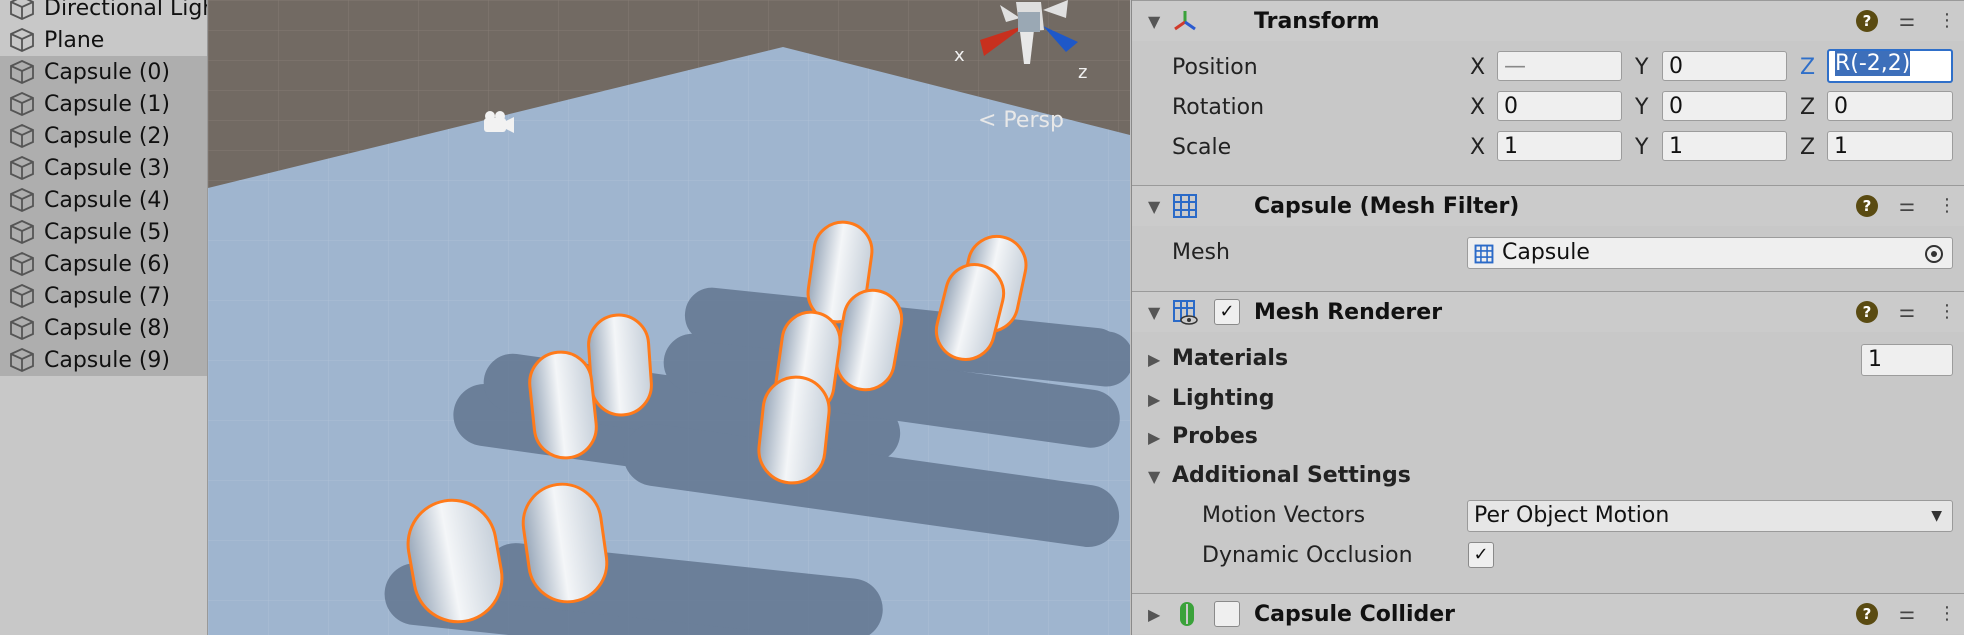 The width and height of the screenshot is (1964, 635). What do you see at coordinates (1641, 107) in the screenshot?
I see `rotation-y-axis: Y` at bounding box center [1641, 107].